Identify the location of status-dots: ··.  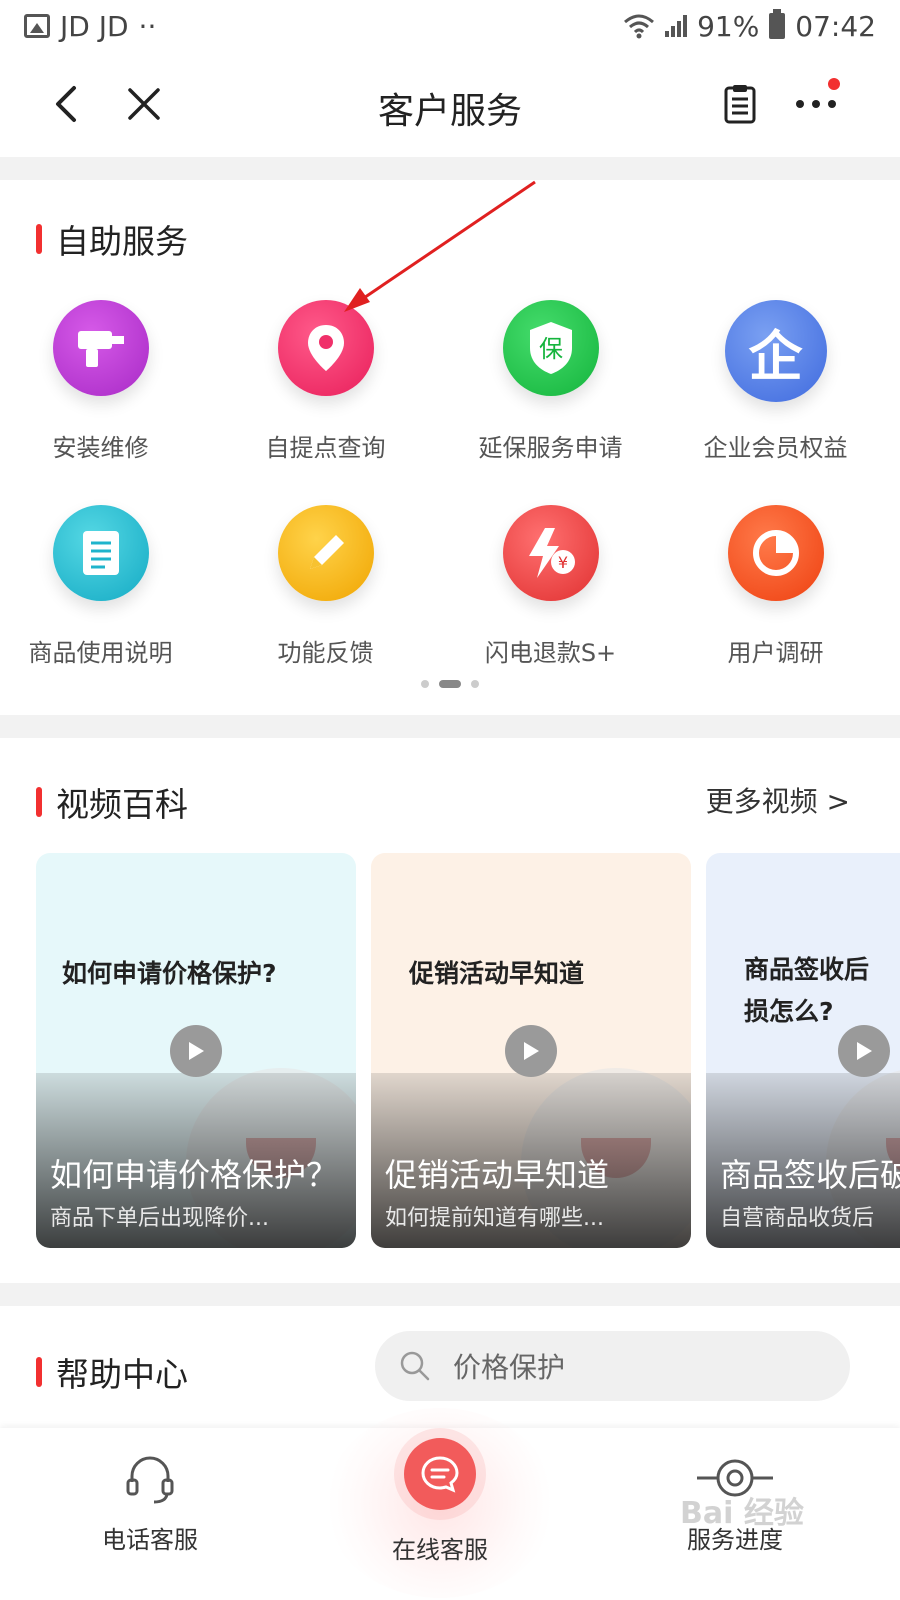
(147, 26).